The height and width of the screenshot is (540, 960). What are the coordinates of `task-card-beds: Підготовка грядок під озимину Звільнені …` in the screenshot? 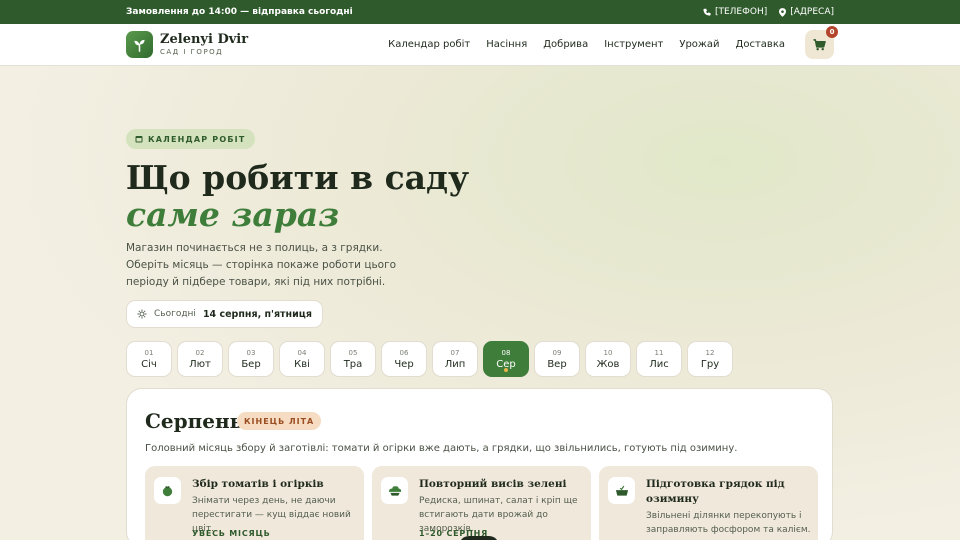 It's located at (708, 503).